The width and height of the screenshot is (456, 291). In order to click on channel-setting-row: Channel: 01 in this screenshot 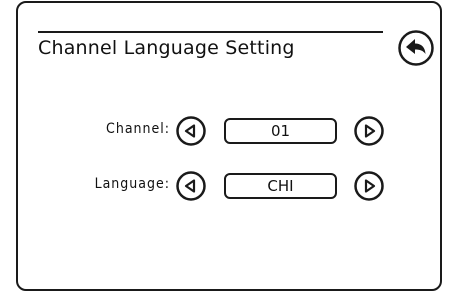, I will do `click(228, 131)`.